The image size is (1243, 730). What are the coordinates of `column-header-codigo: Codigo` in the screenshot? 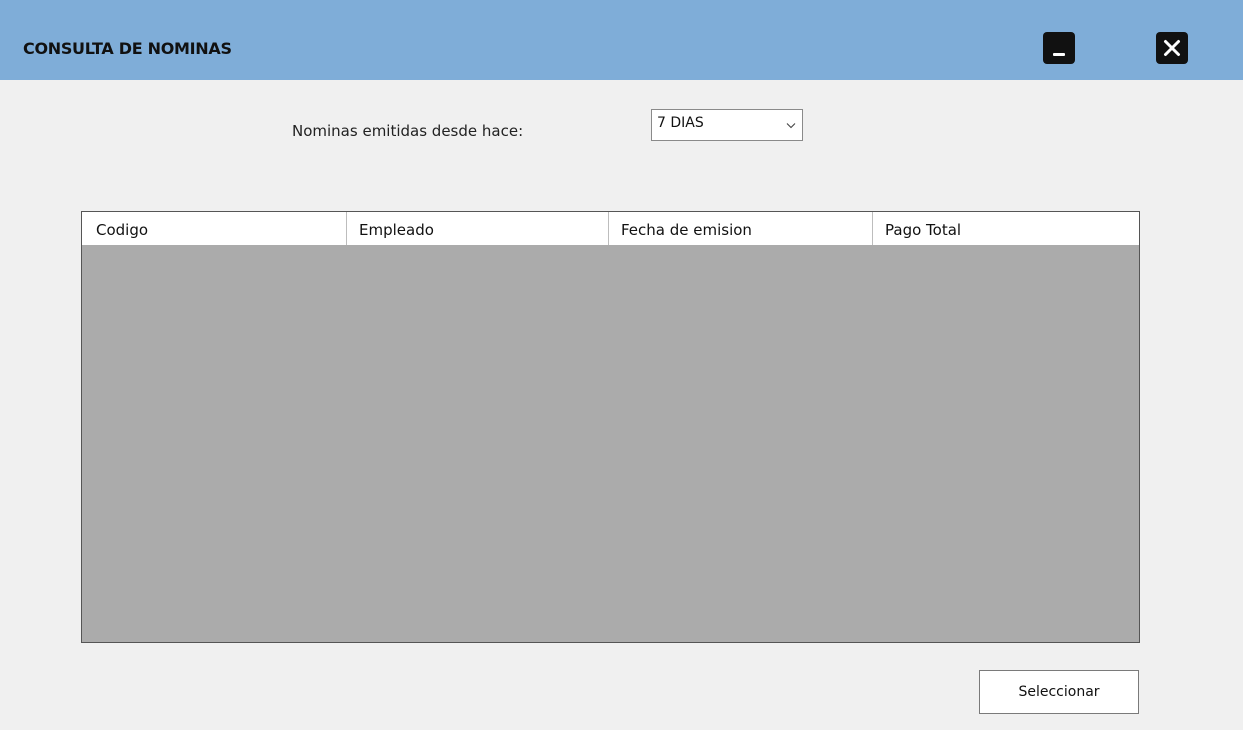 It's located at (214, 228).